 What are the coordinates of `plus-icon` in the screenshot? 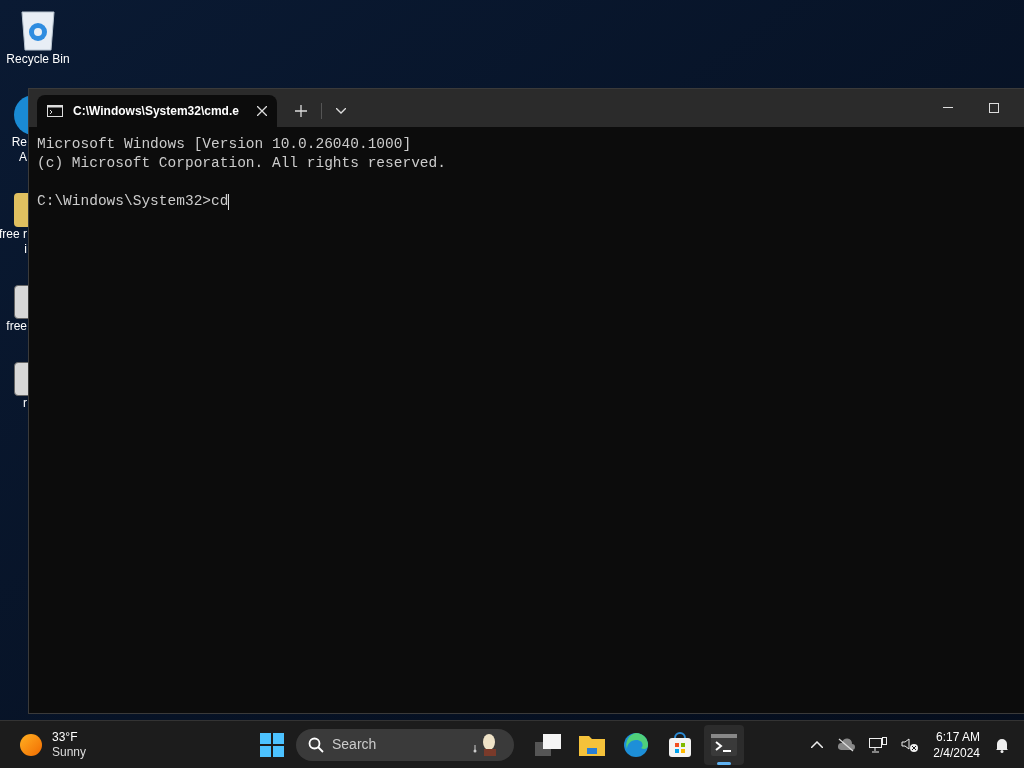 It's located at (301, 111).